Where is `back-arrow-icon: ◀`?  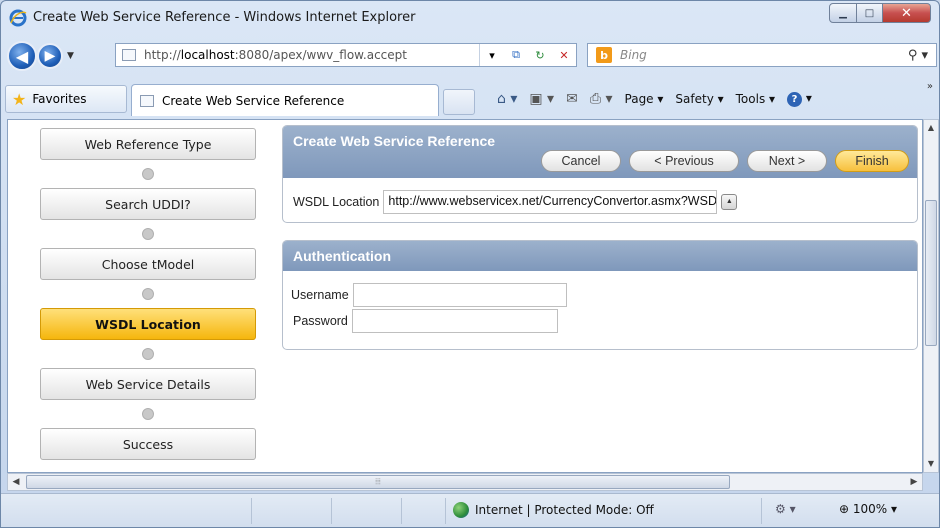 back-arrow-icon: ◀ is located at coordinates (22, 56).